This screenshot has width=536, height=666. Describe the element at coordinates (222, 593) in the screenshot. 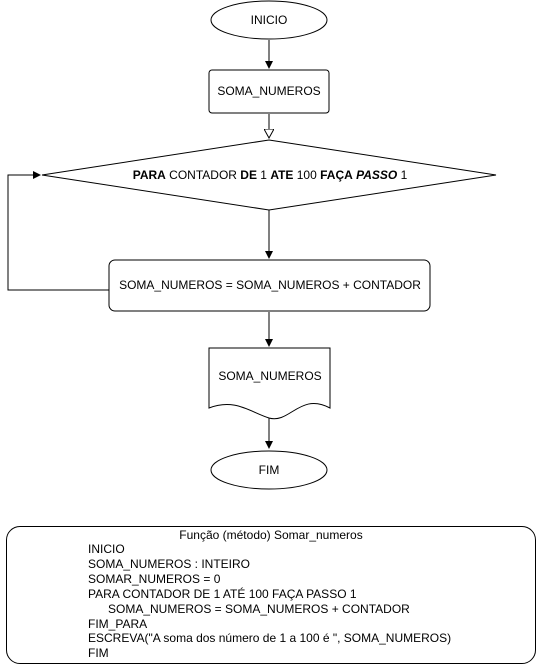

I see `pseudocode-line: PARA CONTADOR DE 1 ATÉ 100 FAÇA PASSO 1` at that location.